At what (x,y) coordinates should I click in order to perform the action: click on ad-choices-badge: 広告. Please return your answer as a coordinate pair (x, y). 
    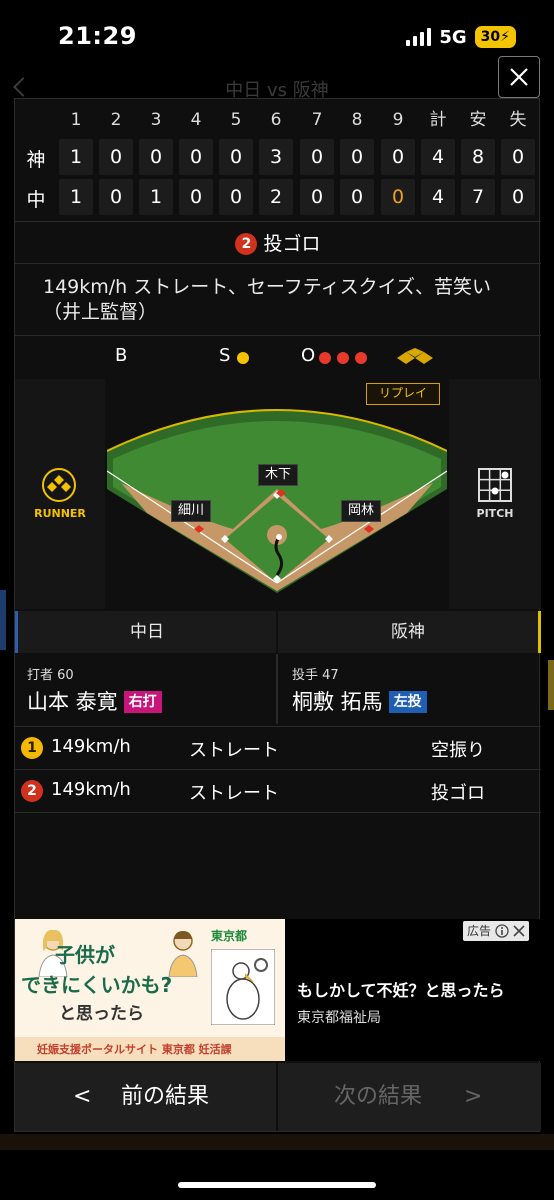
    Looking at the image, I should click on (496, 931).